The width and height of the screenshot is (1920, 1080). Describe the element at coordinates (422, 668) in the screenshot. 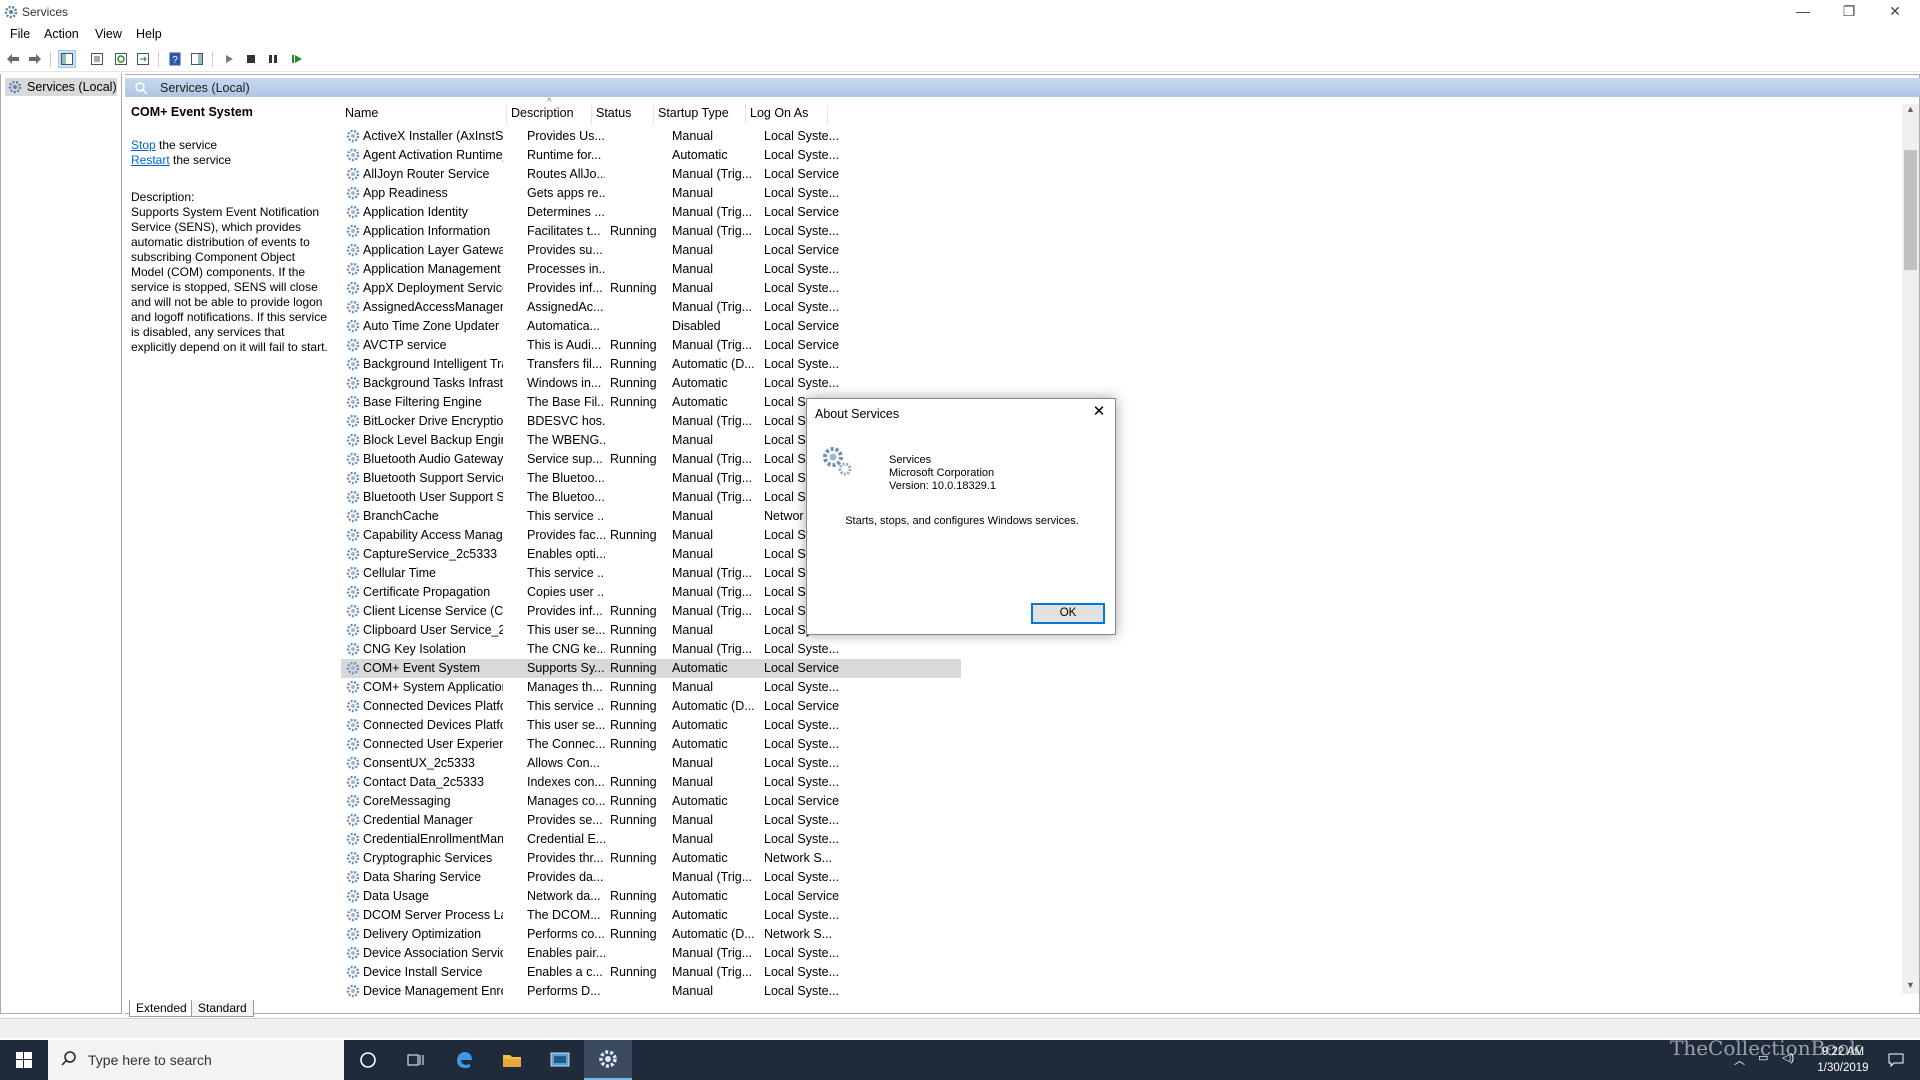

I see `service-name: COM+ Event System` at that location.